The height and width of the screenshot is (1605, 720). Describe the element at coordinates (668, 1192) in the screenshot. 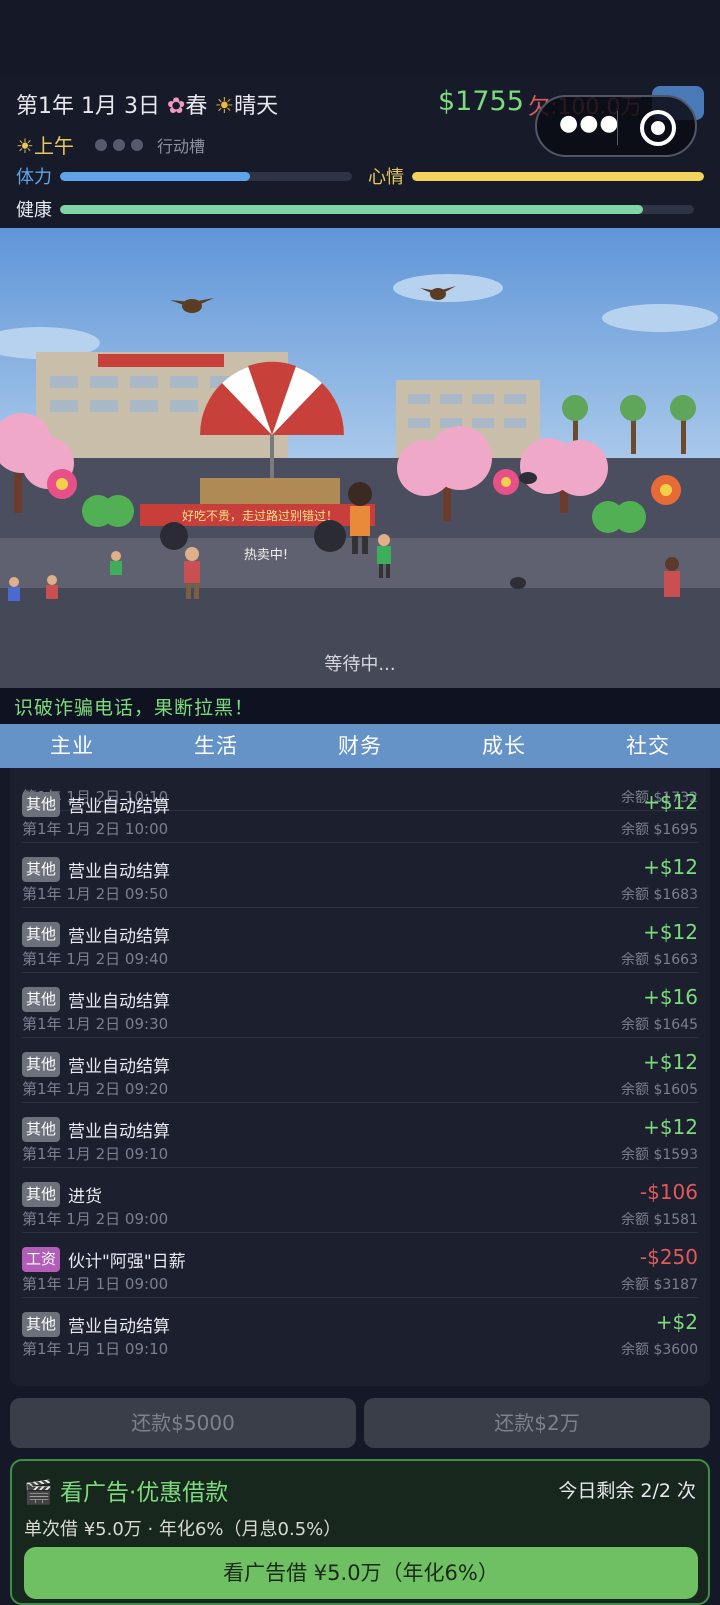

I see `transaction-amount: -$106` at that location.